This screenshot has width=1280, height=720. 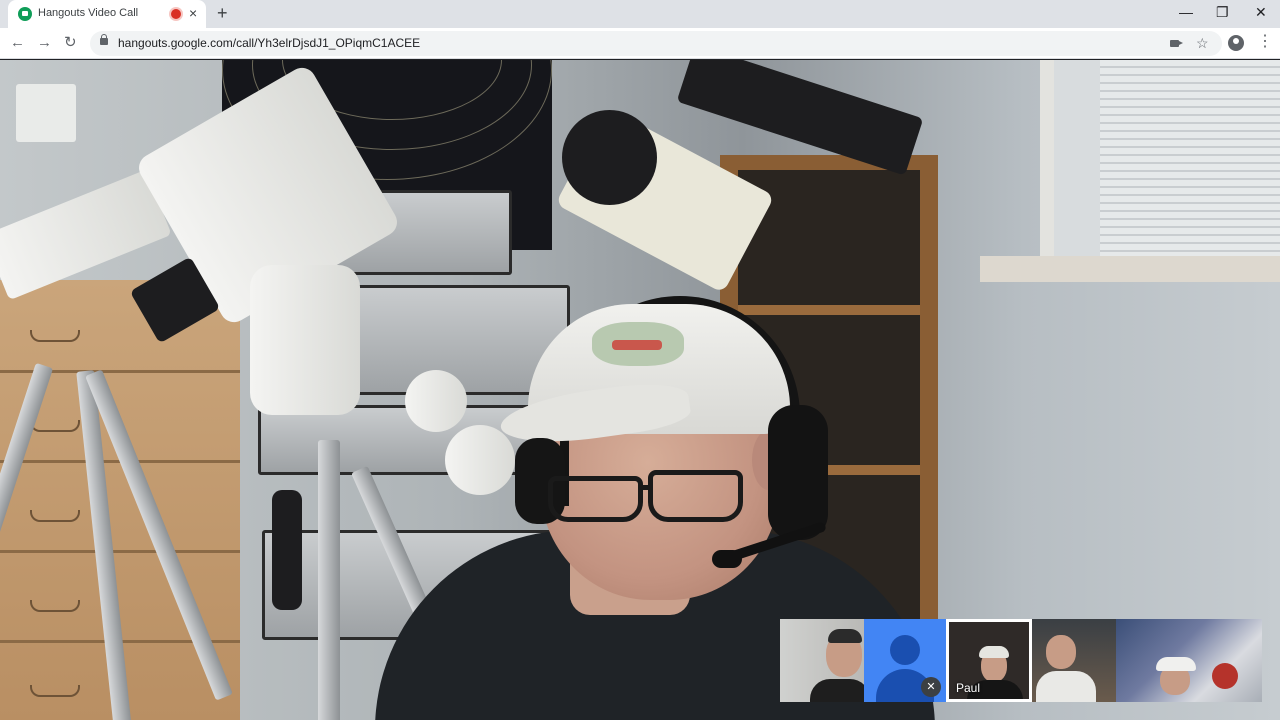 I want to click on back-button: ←, so click(x=17, y=43).